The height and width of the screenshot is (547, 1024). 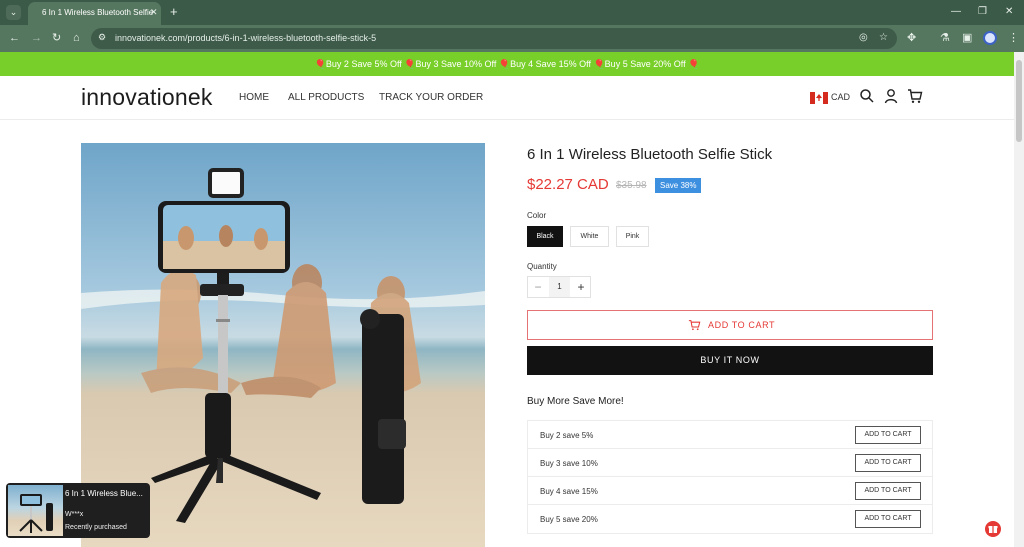 I want to click on chat-widget-icon, so click(x=993, y=529).